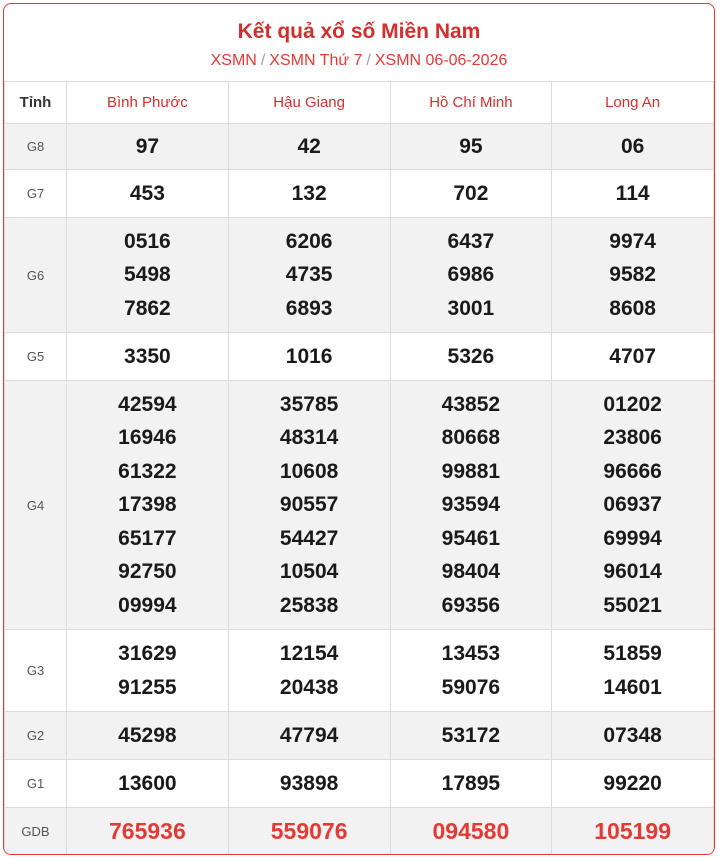  I want to click on province-header: Hậu Giang, so click(309, 102).